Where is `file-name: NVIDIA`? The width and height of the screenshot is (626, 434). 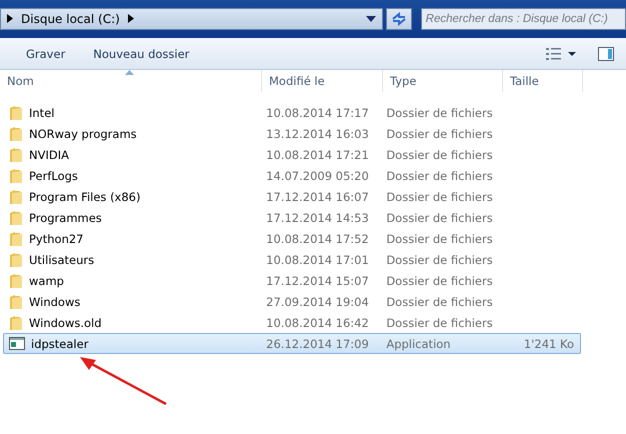
file-name: NVIDIA is located at coordinates (49, 155).